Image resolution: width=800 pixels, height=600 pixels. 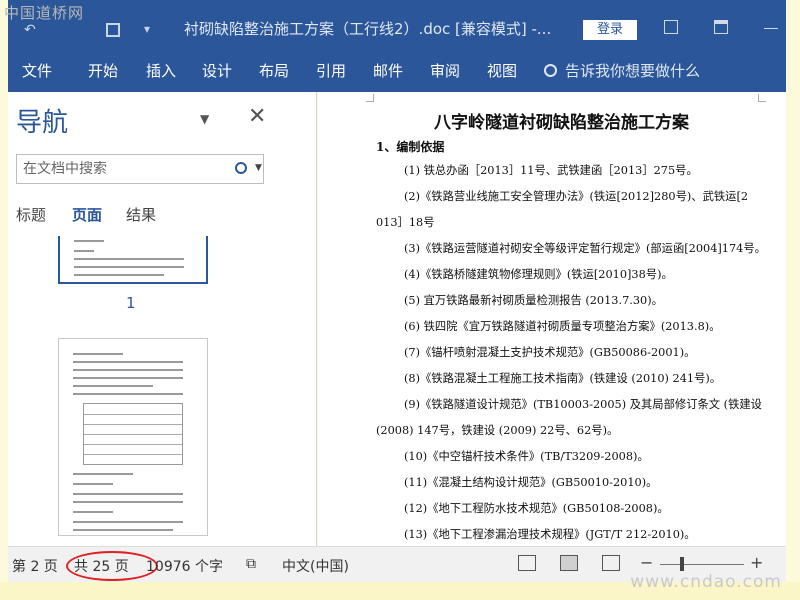 What do you see at coordinates (502, 70) in the screenshot?
I see `tab-view: 视图` at bounding box center [502, 70].